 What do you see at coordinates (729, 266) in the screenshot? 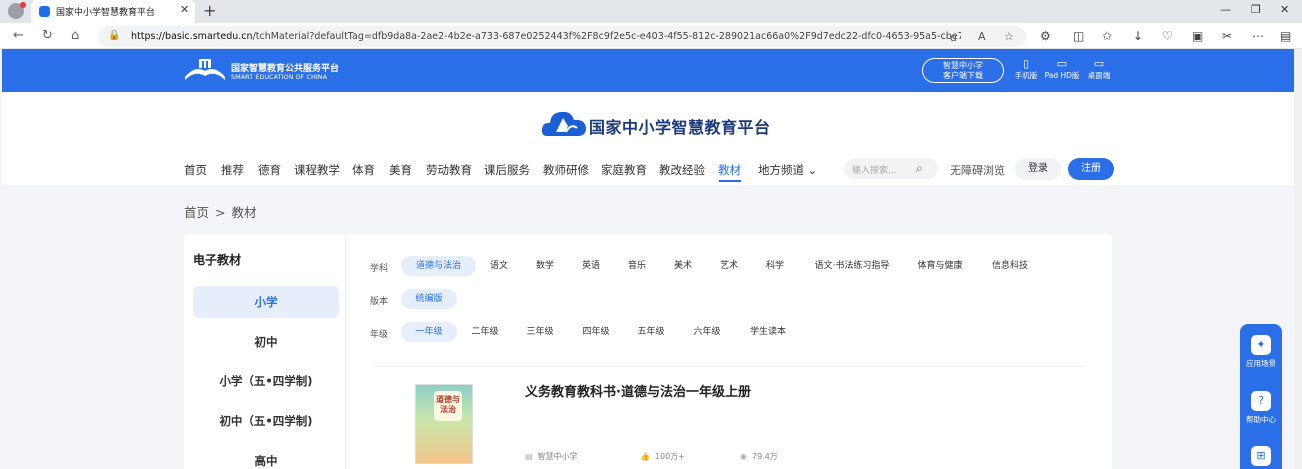
I see `subject-chip: 艺术` at bounding box center [729, 266].